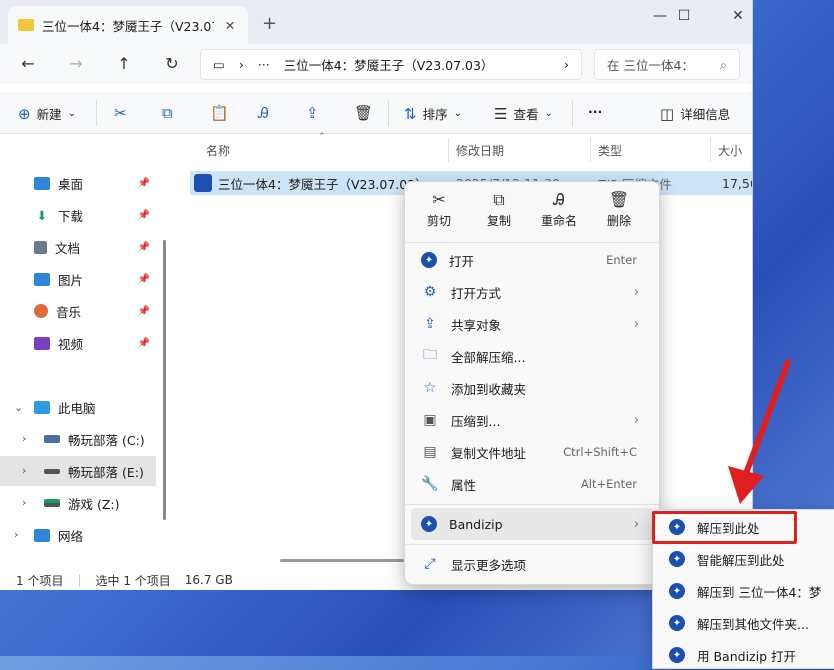 The image size is (834, 670). I want to click on menu-item-label: 显示更多选项, so click(489, 565).